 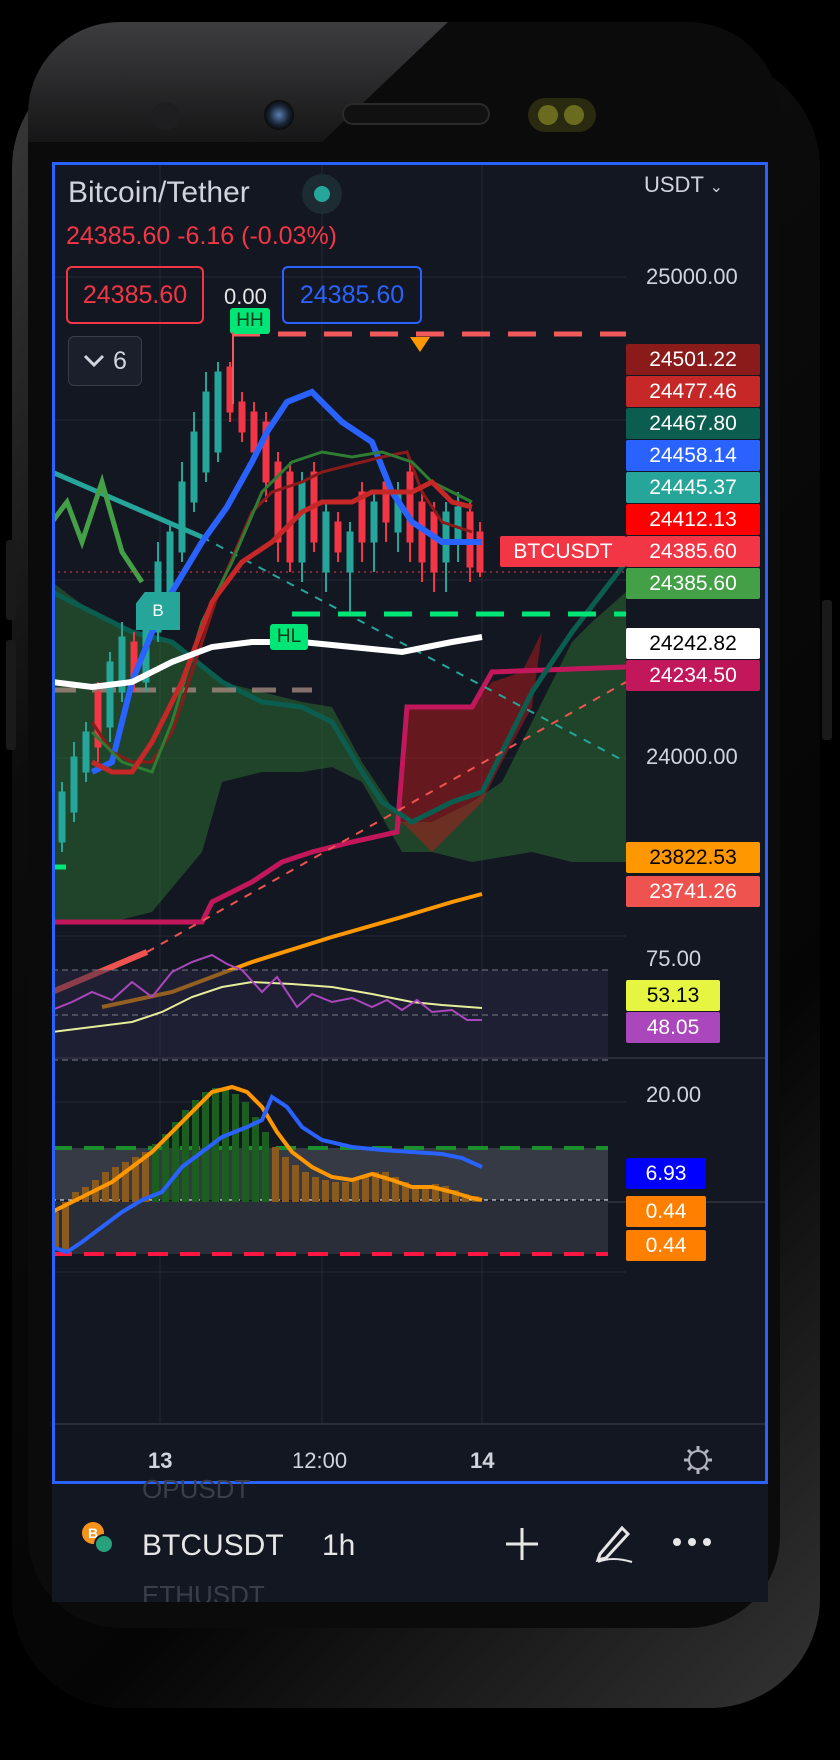 I want to click on btc-coin-icon: B, so click(x=98, y=1538).